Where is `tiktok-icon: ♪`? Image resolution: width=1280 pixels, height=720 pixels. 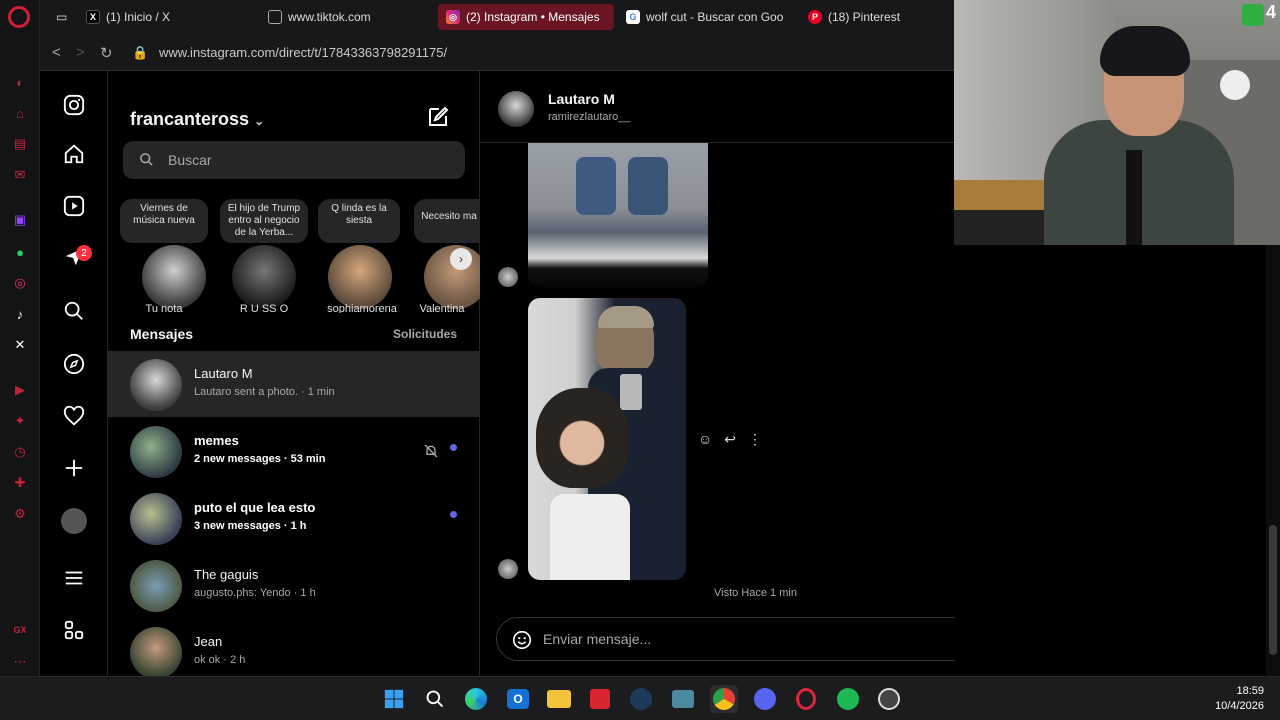
tiktok-icon: ♪ is located at coordinates (20, 314).